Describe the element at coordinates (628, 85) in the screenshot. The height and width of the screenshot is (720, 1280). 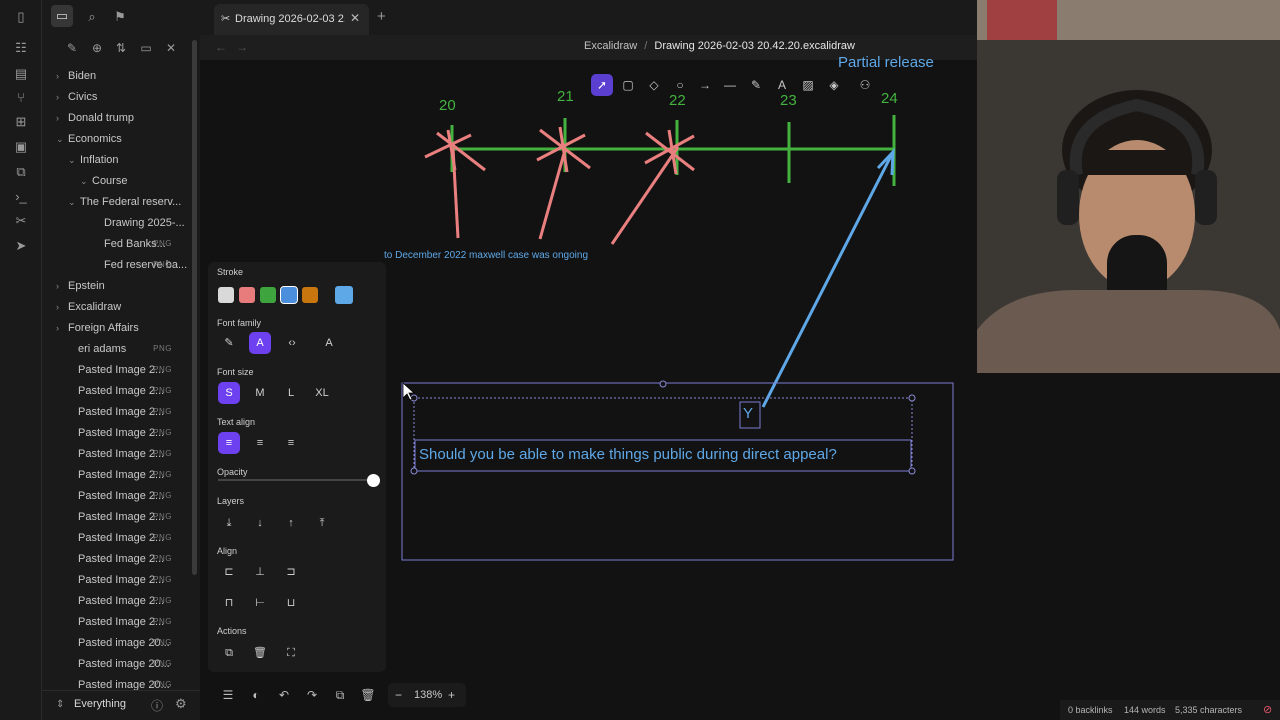
I see `rectangle-tool: ▢` at that location.